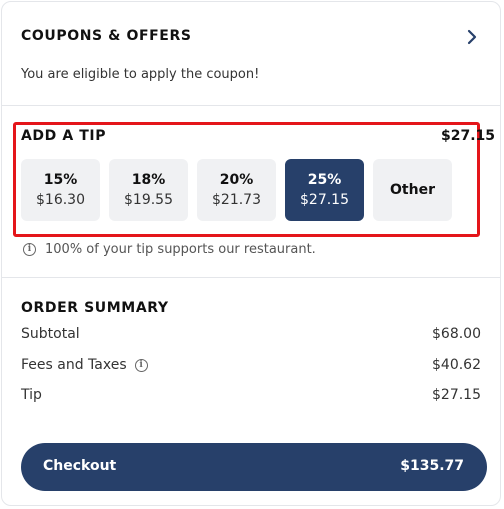 The image size is (504, 509). Describe the element at coordinates (236, 190) in the screenshot. I see `tip-option-20: 20% $21.73` at that location.